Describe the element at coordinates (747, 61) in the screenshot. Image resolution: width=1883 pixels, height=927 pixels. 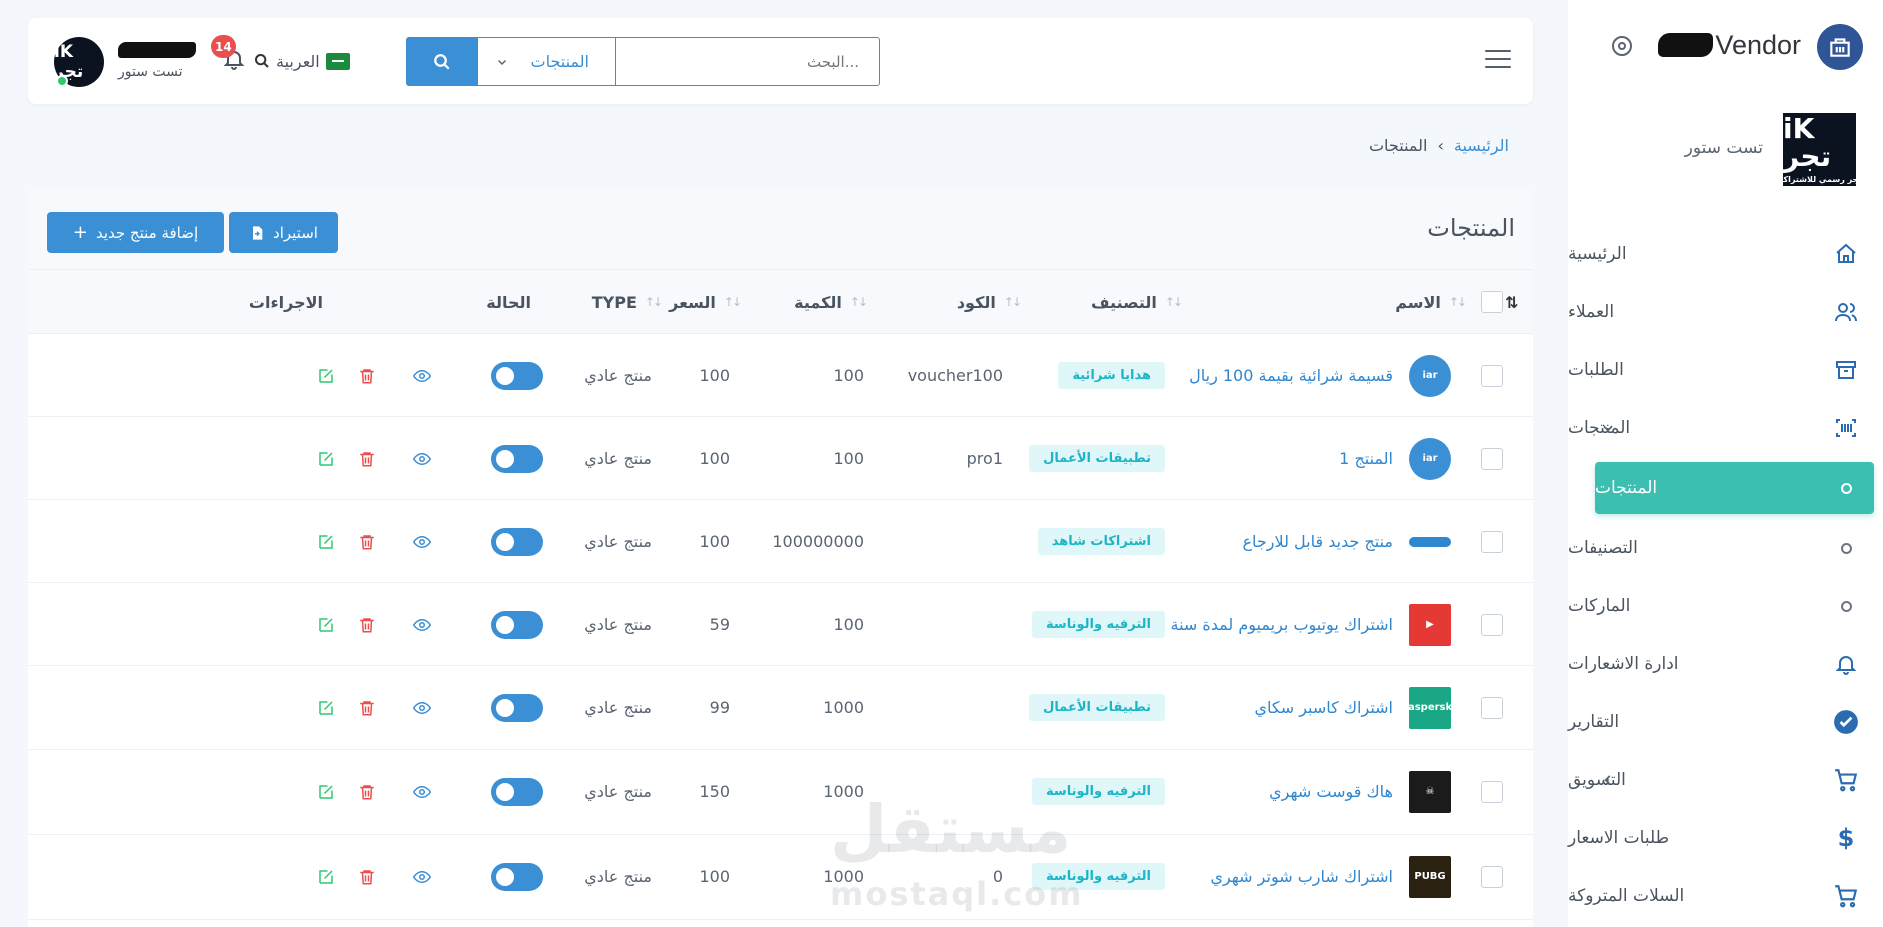
I see `search-input` at that location.